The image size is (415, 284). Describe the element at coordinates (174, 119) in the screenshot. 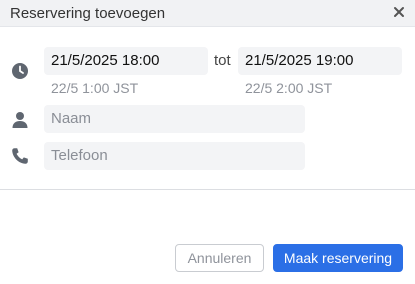

I see `name-input: Naam` at that location.